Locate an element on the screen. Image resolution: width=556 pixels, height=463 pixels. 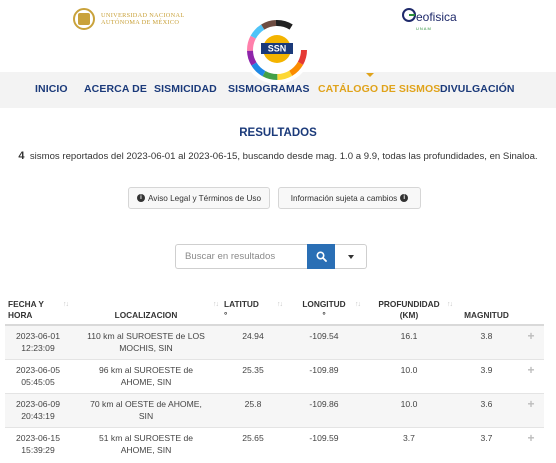
row-location-line1: 110 km al SUROESTE de LOS is located at coordinates (146, 336).